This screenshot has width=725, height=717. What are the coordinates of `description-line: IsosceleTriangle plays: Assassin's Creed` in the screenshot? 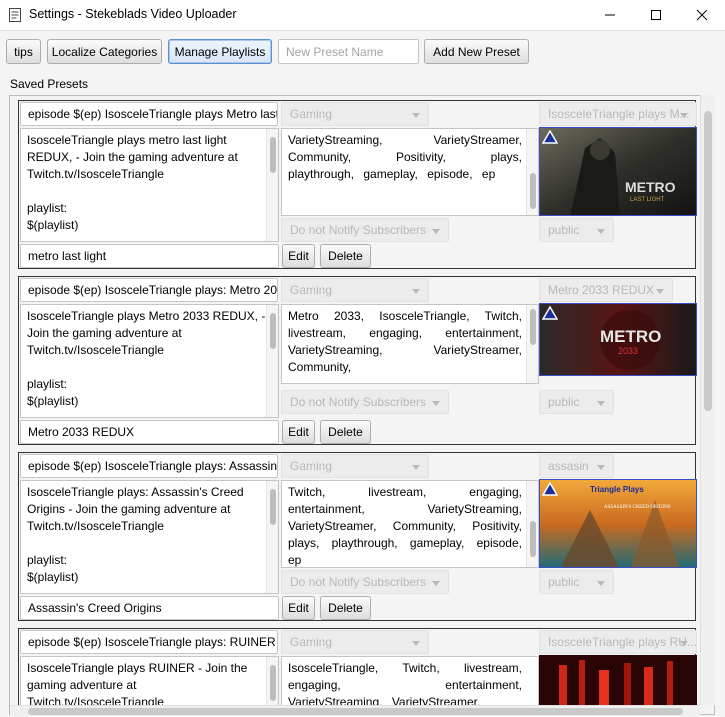 It's located at (135, 492).